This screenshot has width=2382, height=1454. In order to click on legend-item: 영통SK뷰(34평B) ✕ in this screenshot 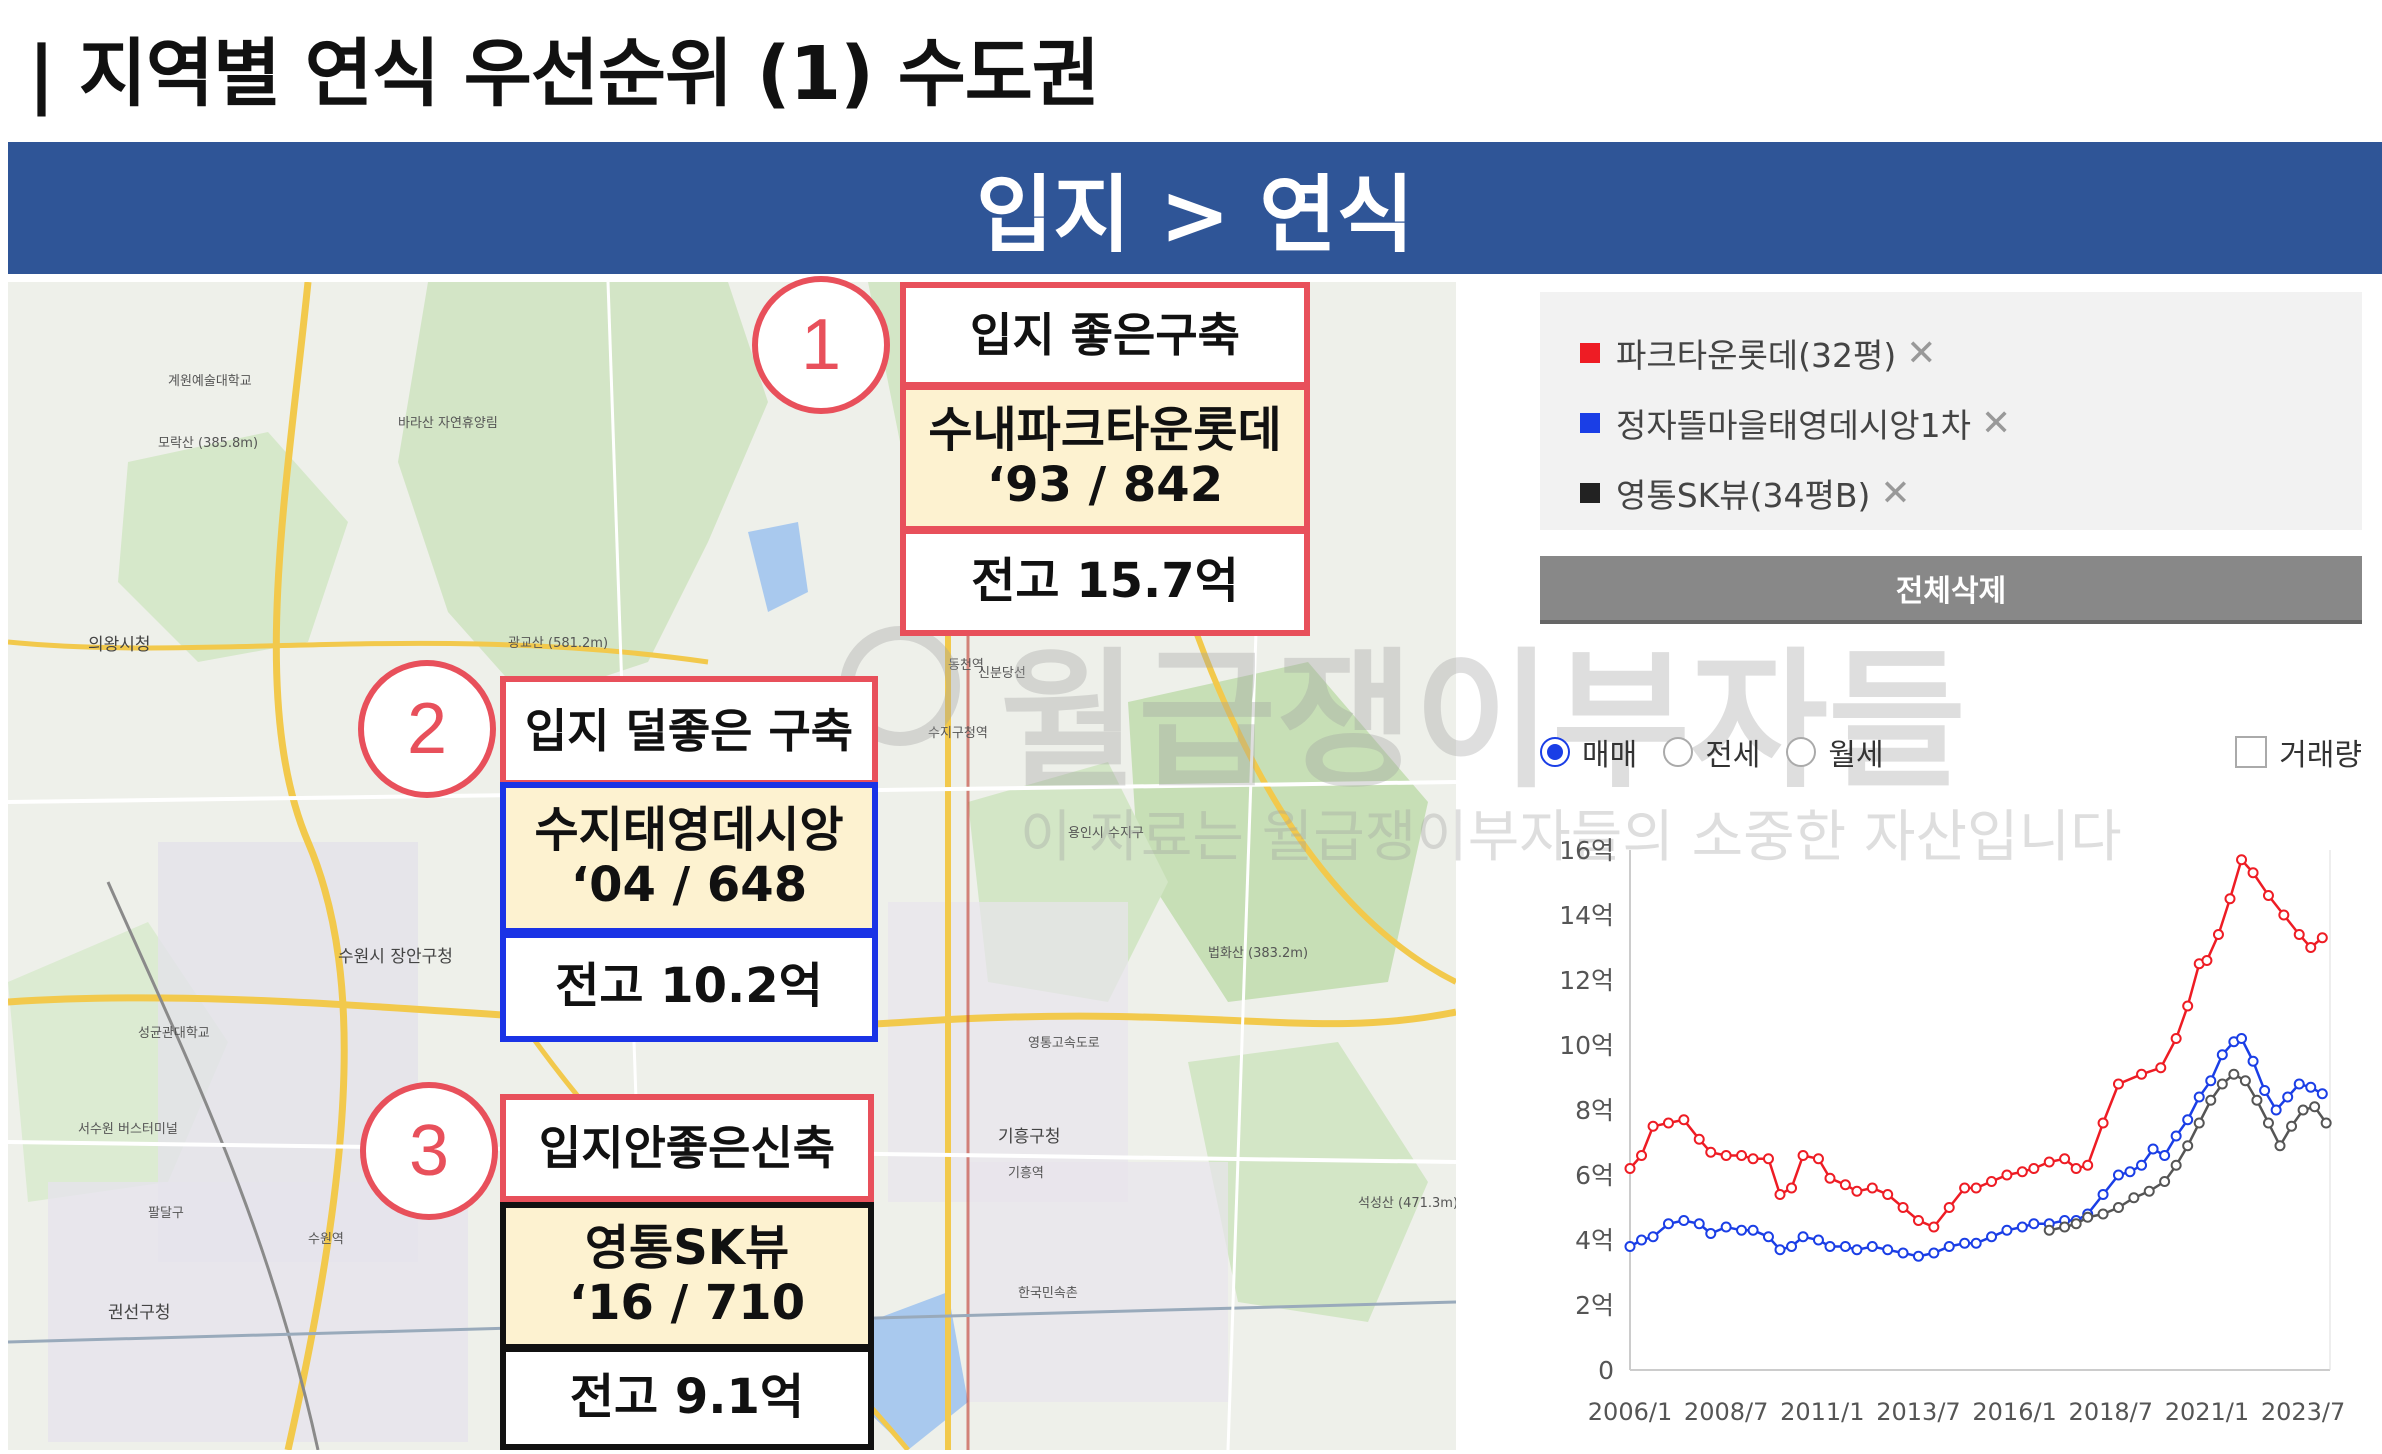, I will do `click(1951, 493)`.